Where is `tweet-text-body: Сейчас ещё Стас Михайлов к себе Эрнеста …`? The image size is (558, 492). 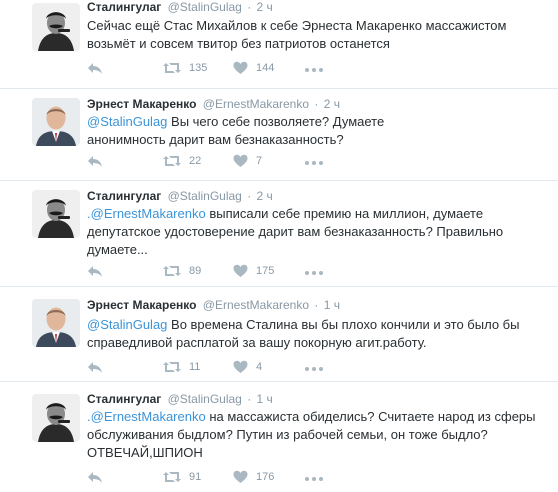 tweet-text-body: Сейчас ещё Стас Михайлов к себе Эрнеста … is located at coordinates (297, 34).